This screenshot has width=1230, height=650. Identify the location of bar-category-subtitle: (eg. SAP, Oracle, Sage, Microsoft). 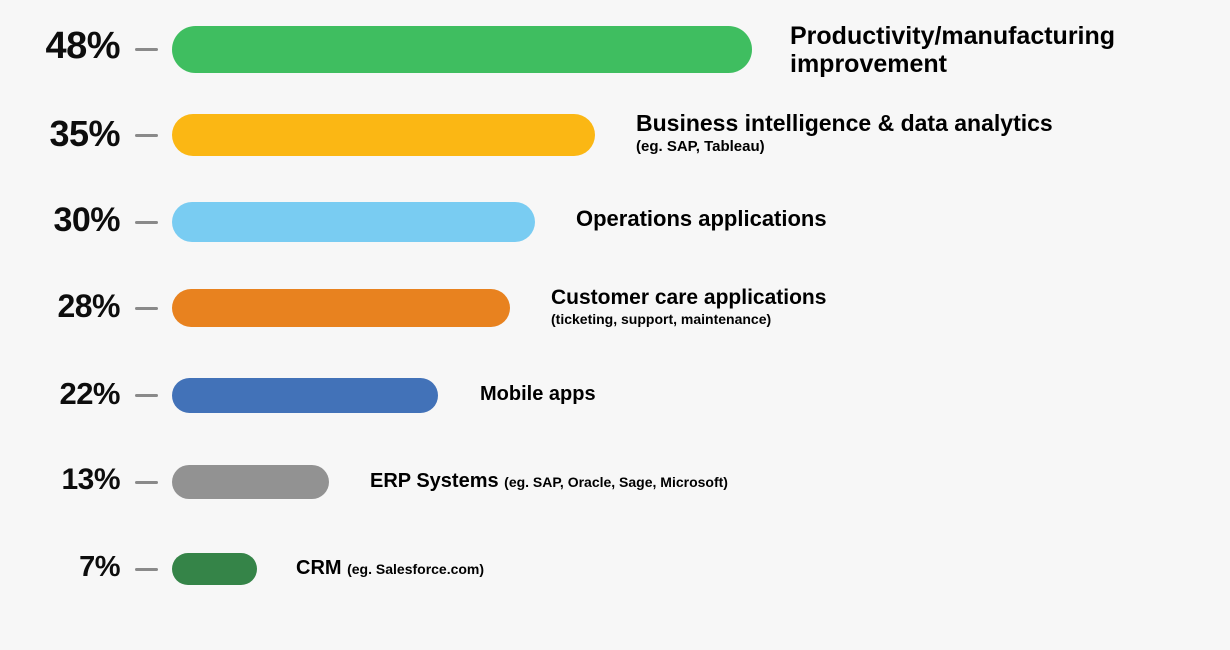
(616, 482).